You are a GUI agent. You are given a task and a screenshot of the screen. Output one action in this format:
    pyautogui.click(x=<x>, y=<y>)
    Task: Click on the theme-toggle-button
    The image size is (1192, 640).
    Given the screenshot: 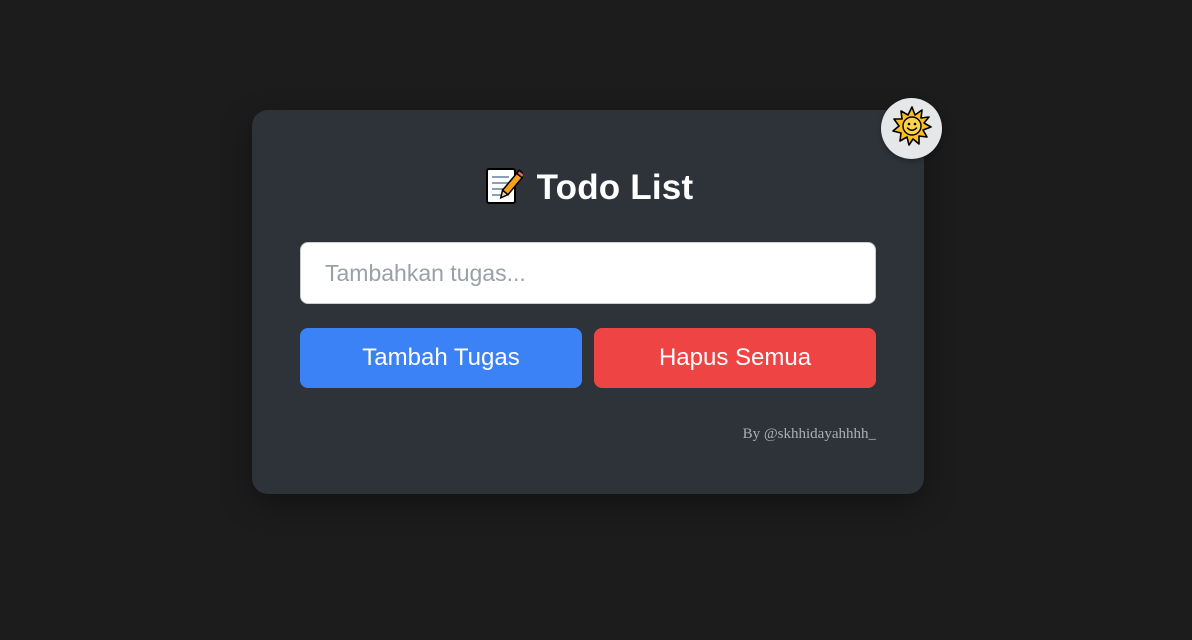 What is the action you would take?
    pyautogui.click(x=911, y=128)
    